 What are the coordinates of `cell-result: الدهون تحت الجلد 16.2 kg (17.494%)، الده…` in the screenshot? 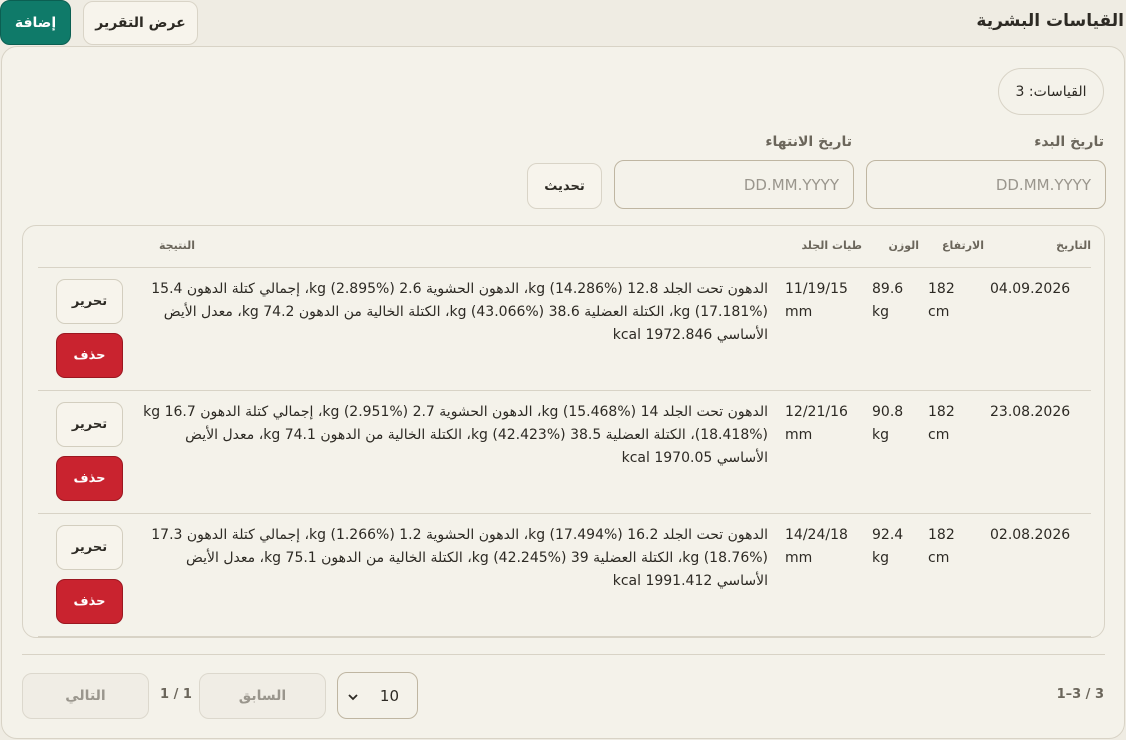 It's located at (459, 558).